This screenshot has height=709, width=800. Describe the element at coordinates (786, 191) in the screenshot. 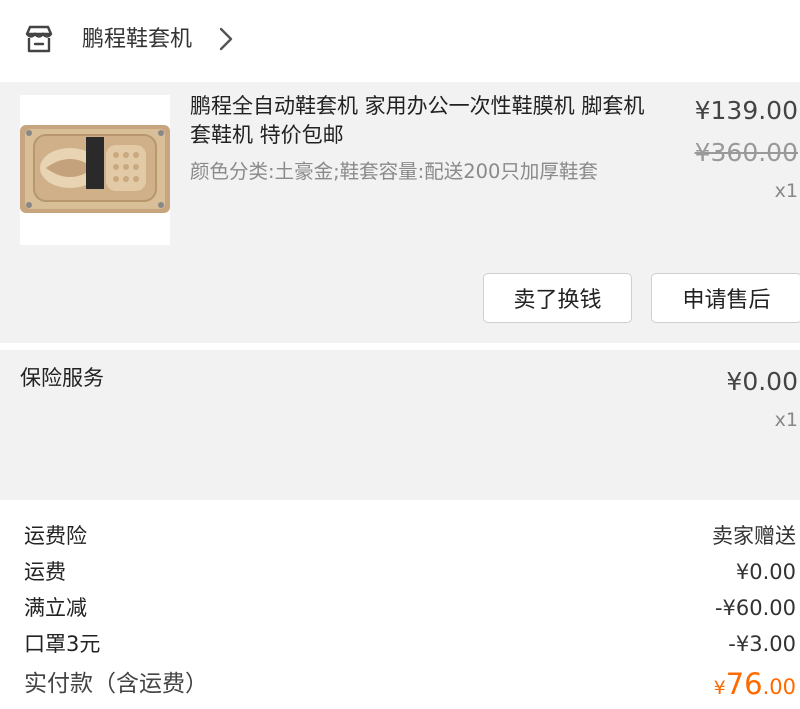

I see `product-quantity: x1` at that location.